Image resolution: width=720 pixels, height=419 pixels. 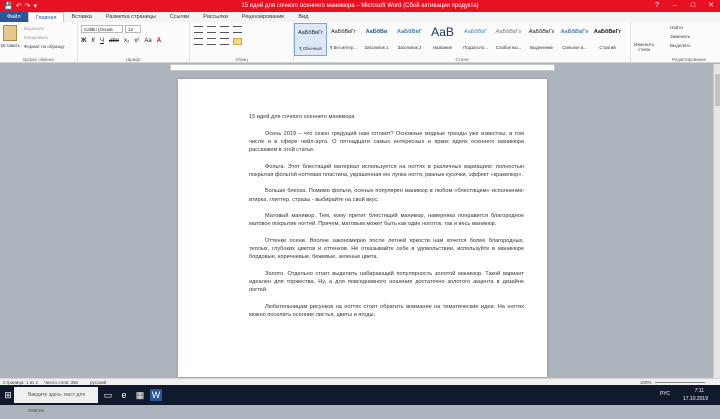 What do you see at coordinates (541, 39) in the screenshot?
I see `style-emphasis: АаБбВвГг Выделение` at bounding box center [541, 39].